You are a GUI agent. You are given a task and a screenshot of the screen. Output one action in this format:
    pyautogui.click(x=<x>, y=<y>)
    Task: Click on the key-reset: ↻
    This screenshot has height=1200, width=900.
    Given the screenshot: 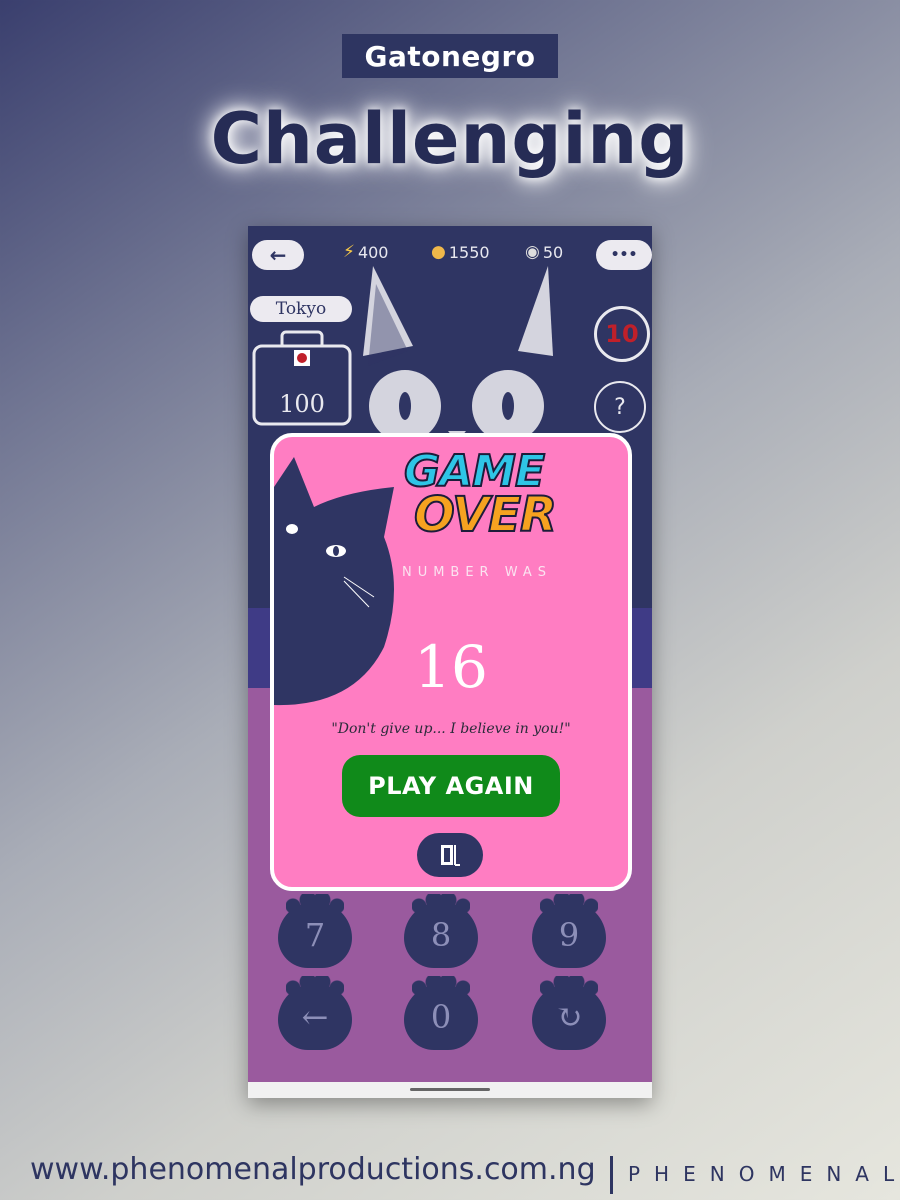 What is the action you would take?
    pyautogui.click(x=569, y=1013)
    